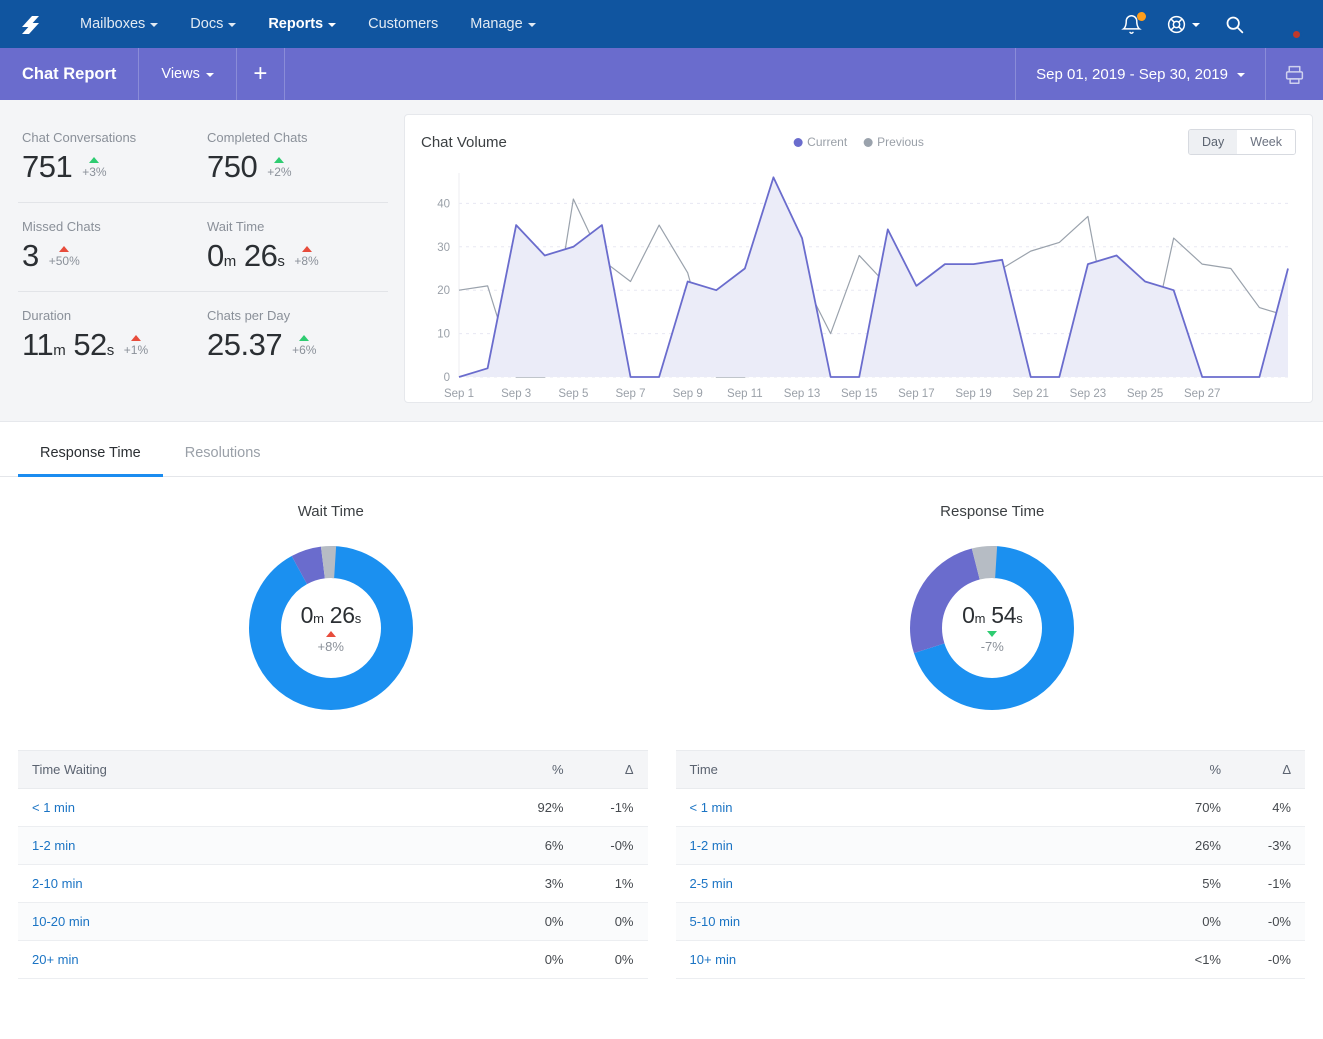 The width and height of the screenshot is (1323, 1039). Describe the element at coordinates (820, 142) in the screenshot. I see `legend-item-current: Current` at that location.